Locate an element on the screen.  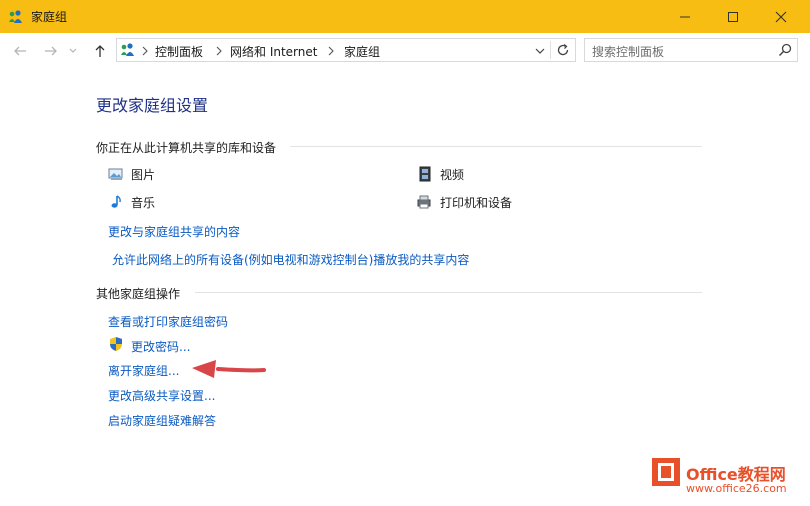
back-arrow-icon is located at coordinates (20, 51).